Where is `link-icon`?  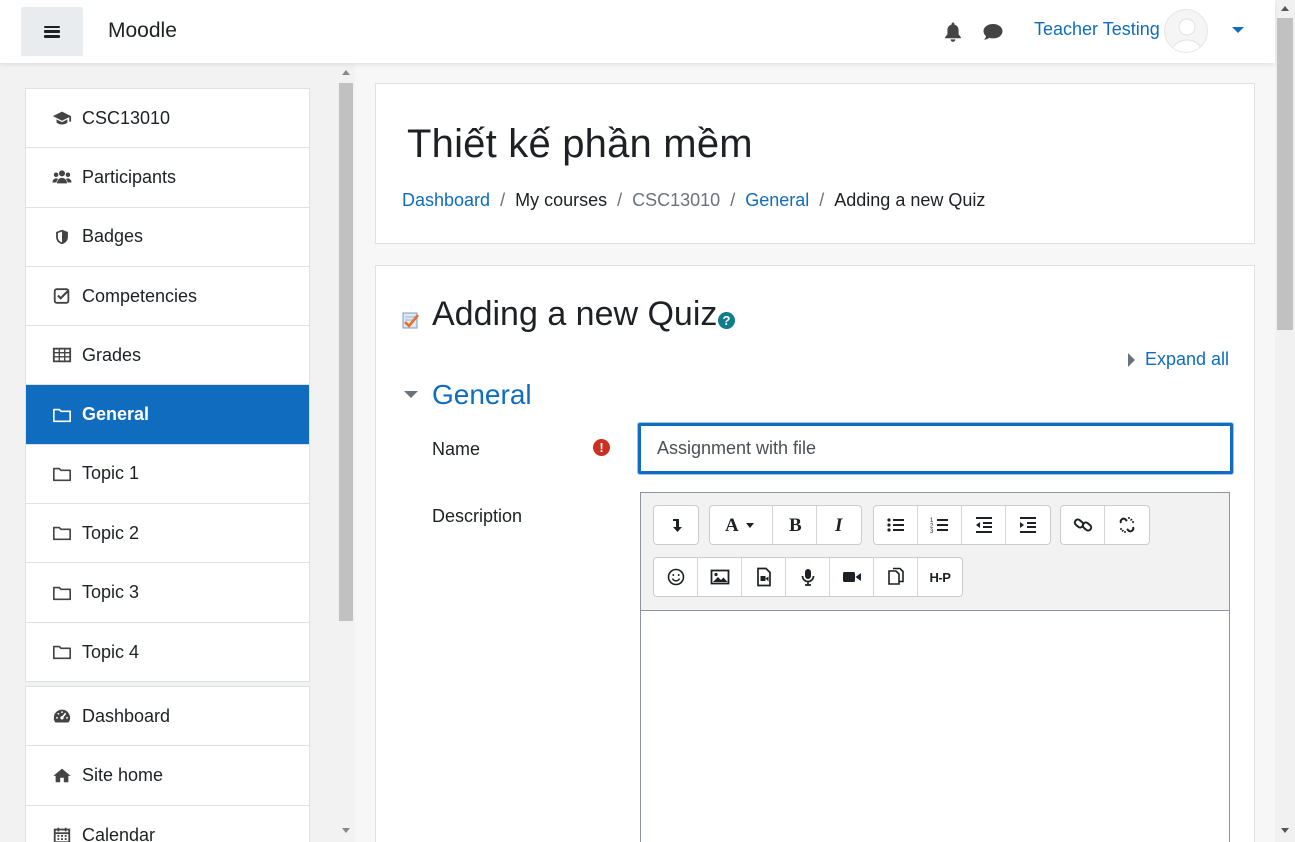 link-icon is located at coordinates (1083, 525).